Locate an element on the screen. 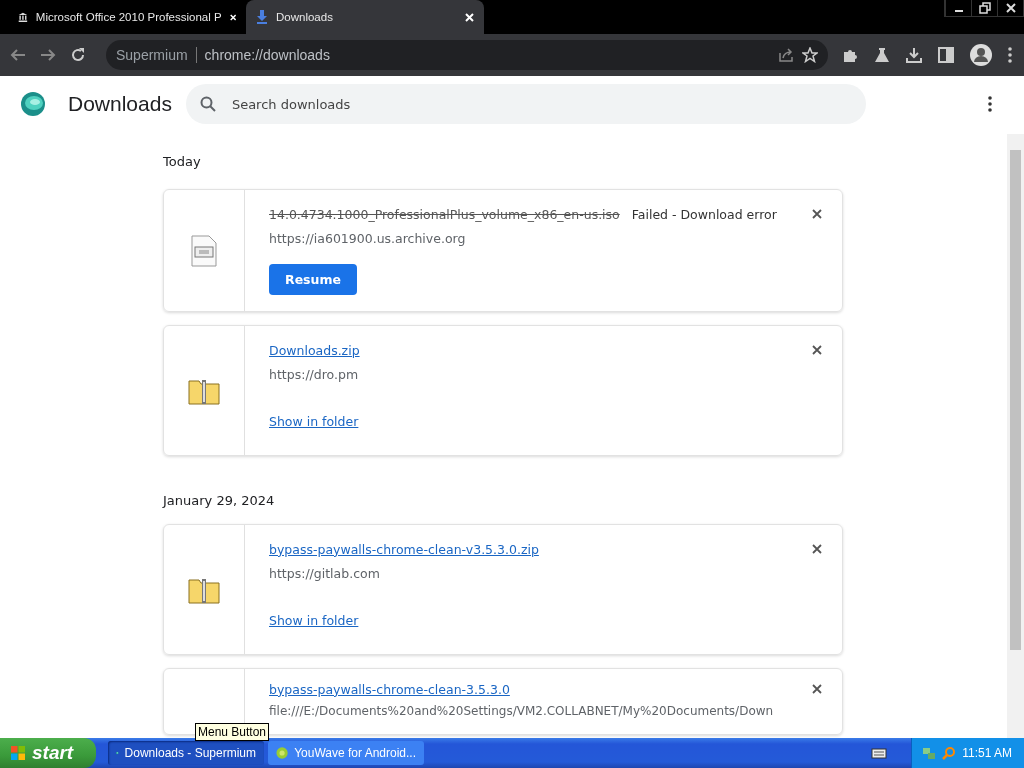 The width and height of the screenshot is (1024, 768). date-heading: January 29, 2024 is located at coordinates (219, 500).